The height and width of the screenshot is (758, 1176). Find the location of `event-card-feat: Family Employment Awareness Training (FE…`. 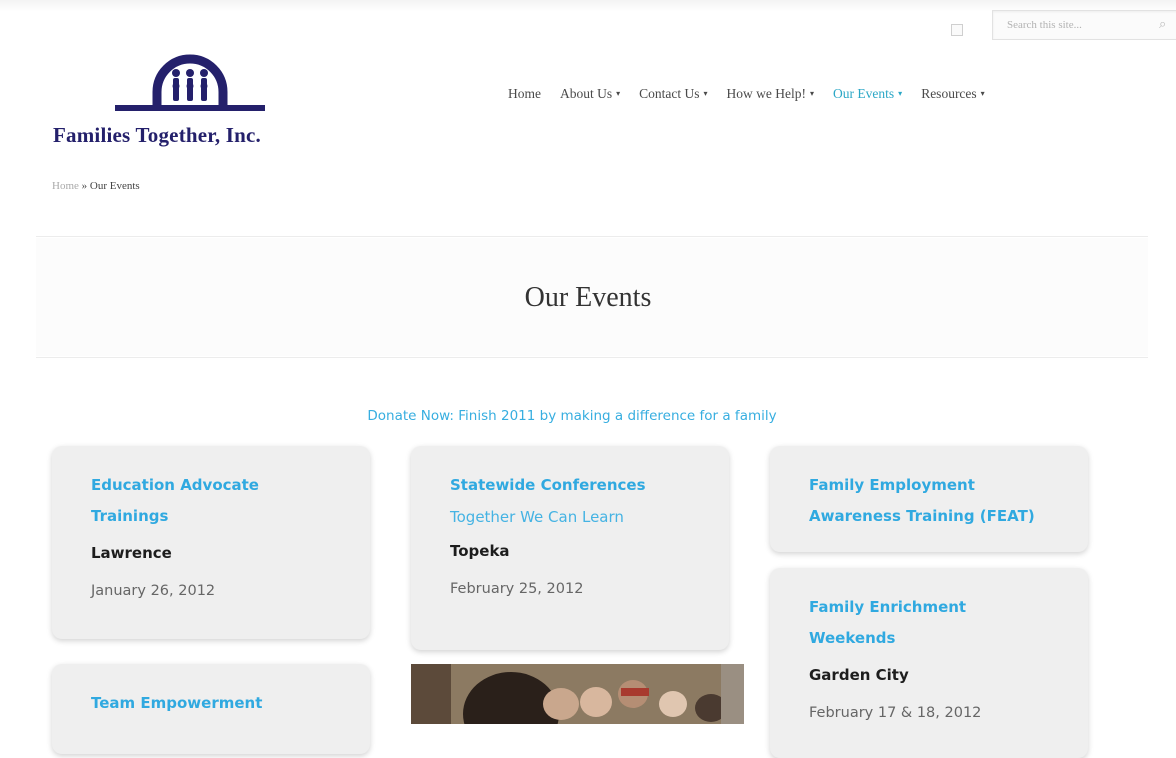

event-card-feat: Family Employment Awareness Training (FE… is located at coordinates (929, 499).